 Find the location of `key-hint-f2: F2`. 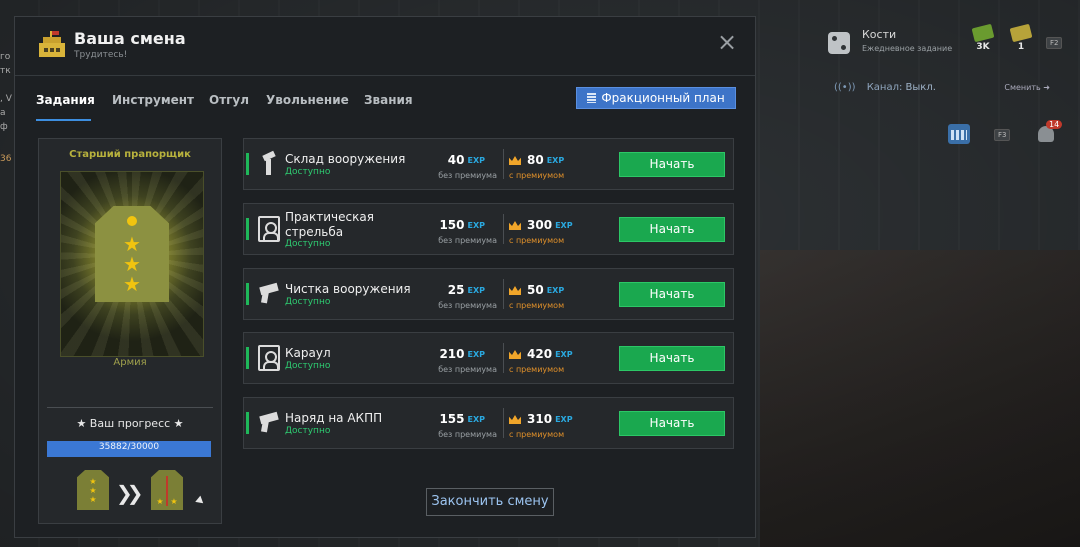

key-hint-f2: F2 is located at coordinates (1054, 43).